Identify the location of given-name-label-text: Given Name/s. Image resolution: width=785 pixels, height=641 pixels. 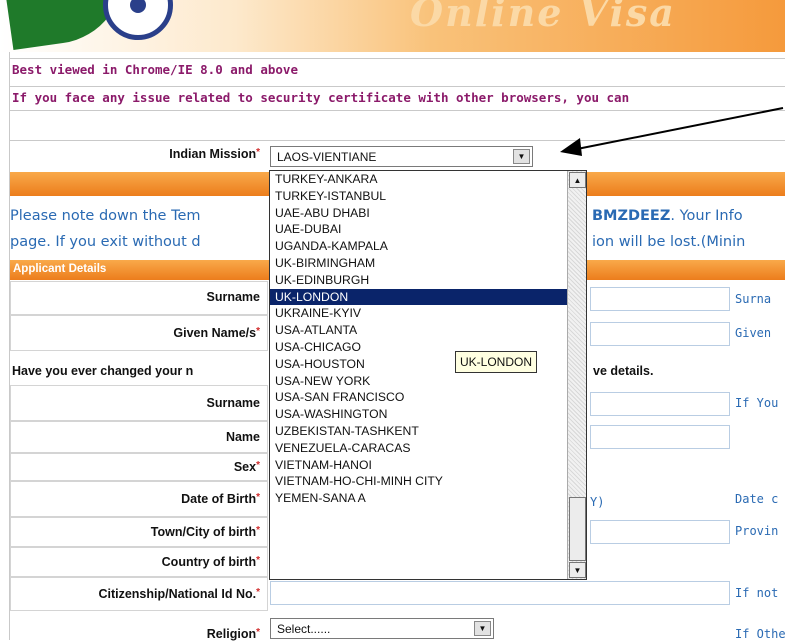
(215, 333).